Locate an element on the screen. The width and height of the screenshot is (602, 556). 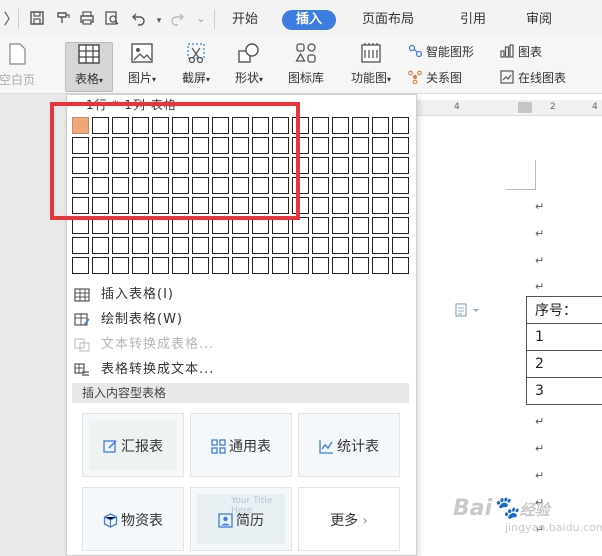
statistics-table-template: 统计表 is located at coordinates (349, 445).